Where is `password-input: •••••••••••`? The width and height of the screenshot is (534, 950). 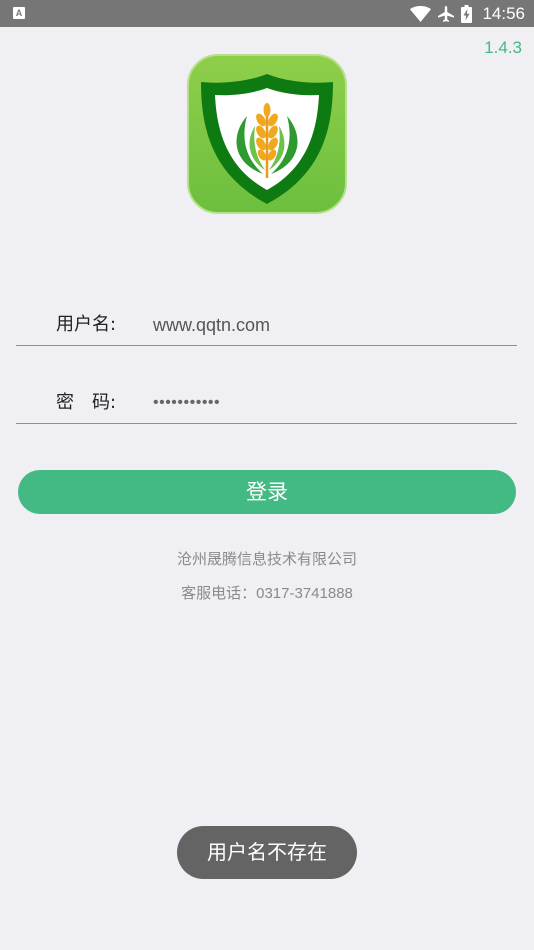
password-input: ••••••••••• is located at coordinates (186, 403).